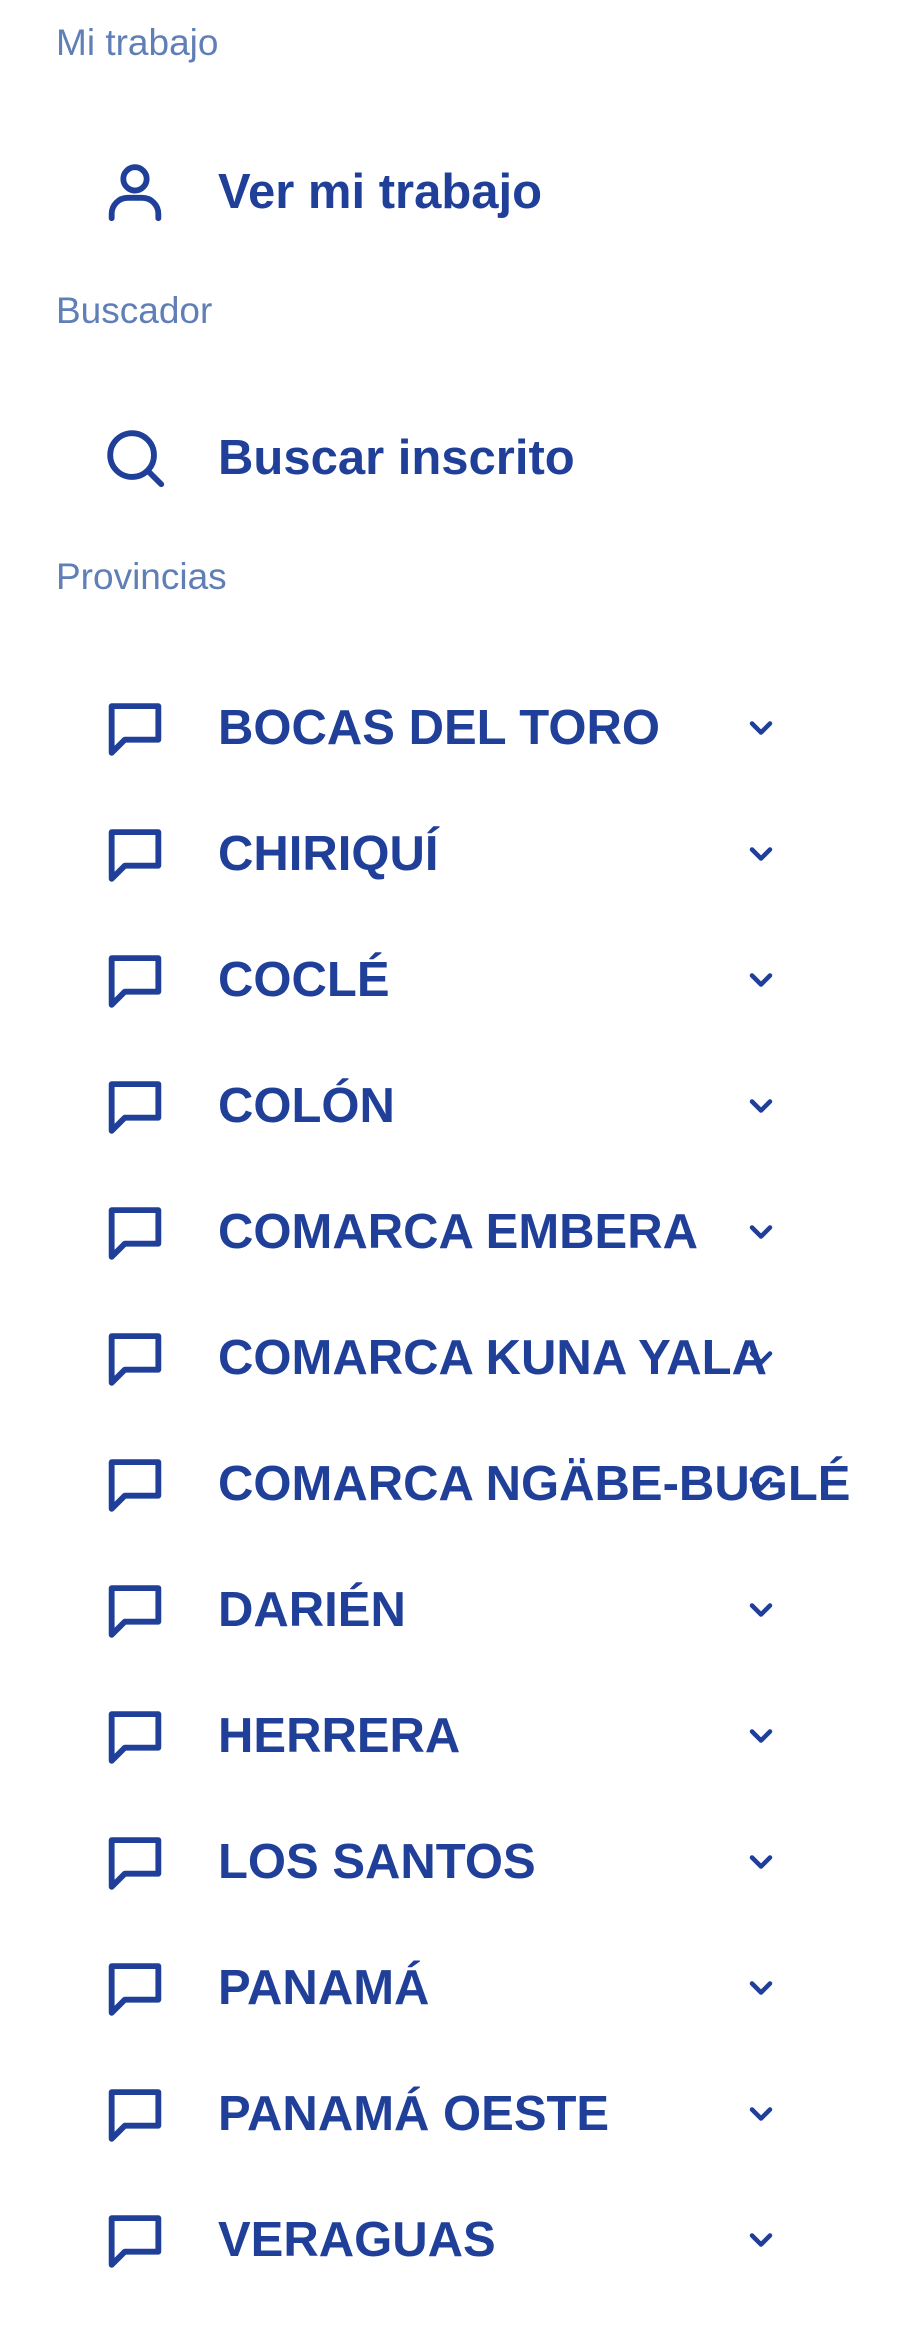  I want to click on section-label-buscador: Buscador, so click(134, 310).